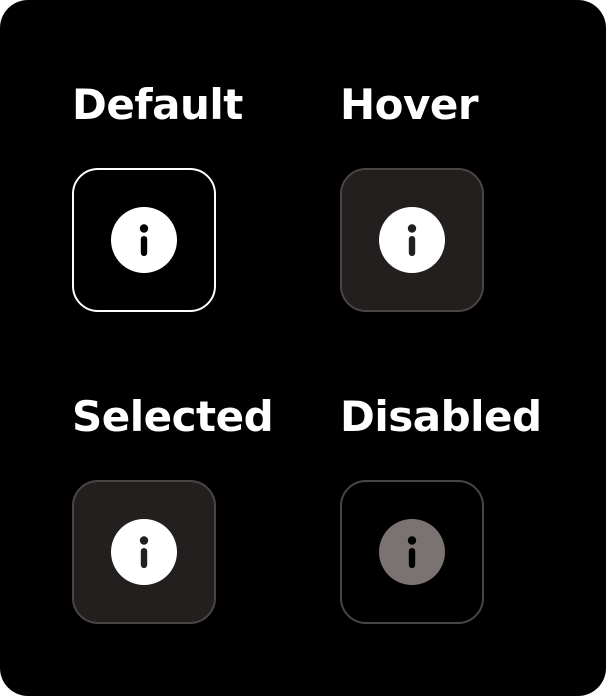 The width and height of the screenshot is (606, 696). I want to click on info-button-hover, so click(412, 240).